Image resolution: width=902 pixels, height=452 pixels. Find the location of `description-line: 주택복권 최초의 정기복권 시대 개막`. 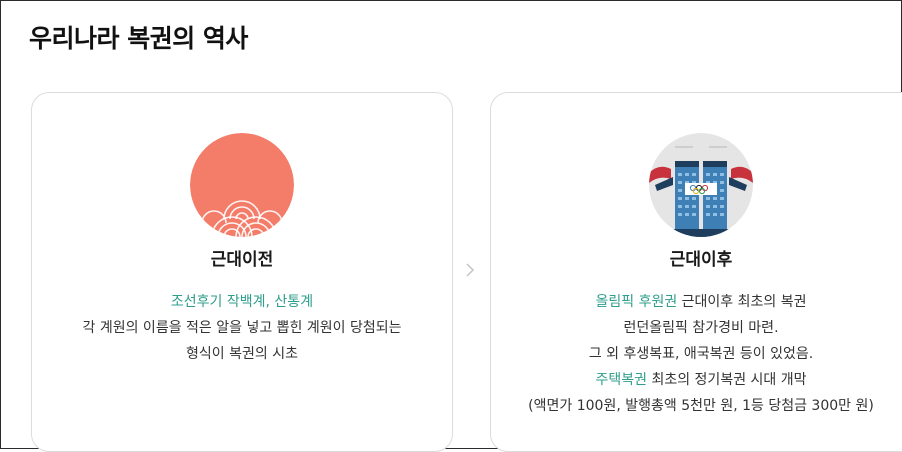

description-line: 주택복권 최초의 정기복권 시대 개막 is located at coordinates (701, 380).